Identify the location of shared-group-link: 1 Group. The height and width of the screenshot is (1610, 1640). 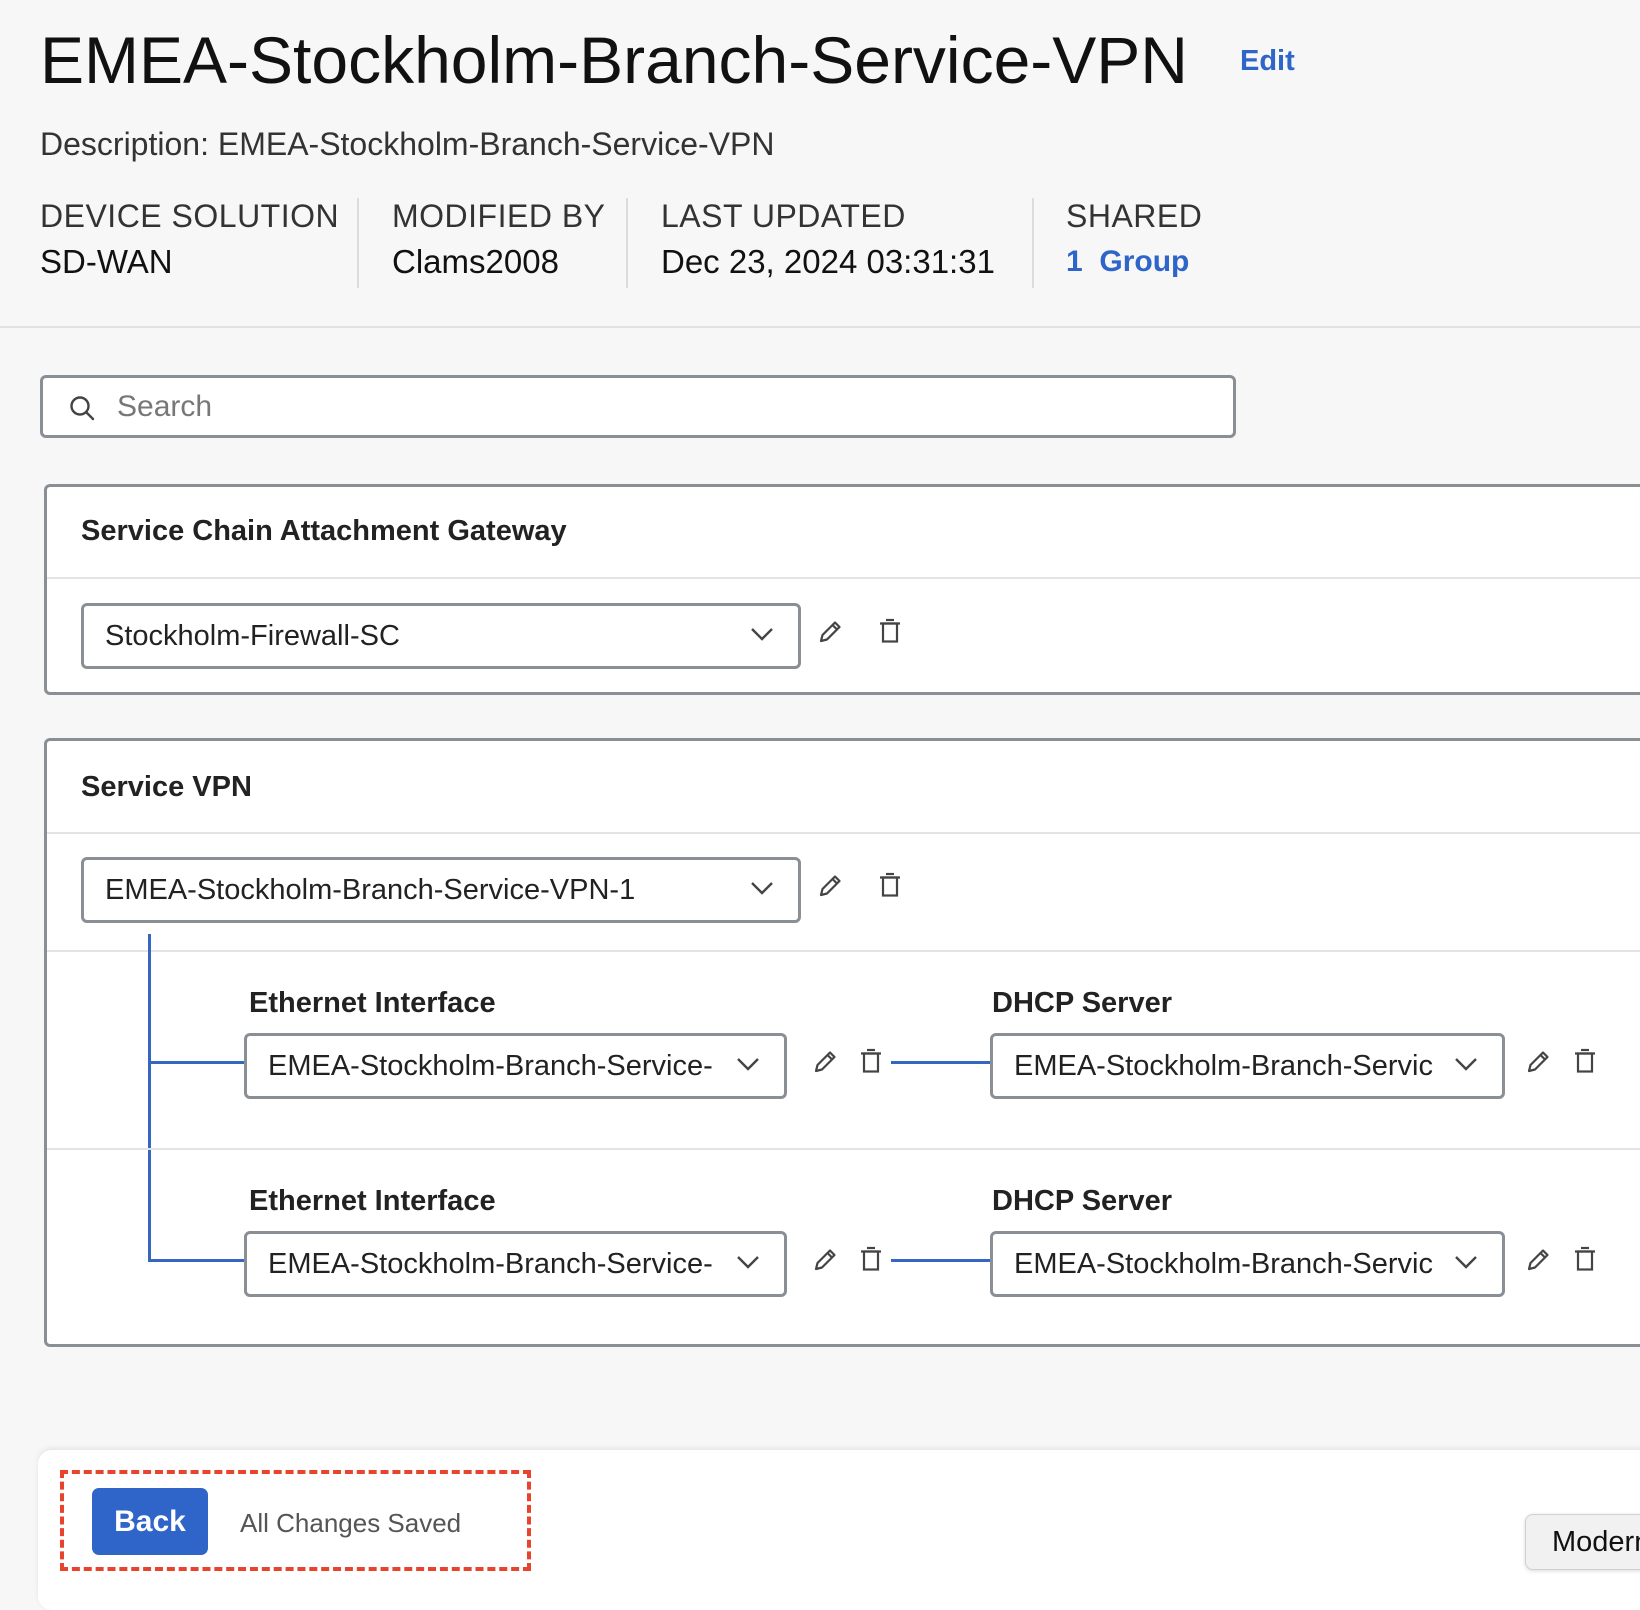
(1134, 262).